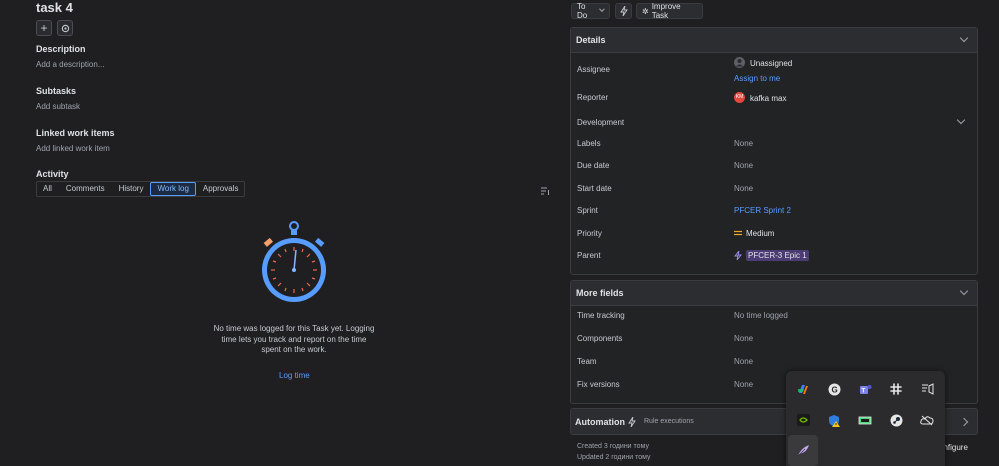 The height and width of the screenshot is (466, 999). I want to click on nvidia-icon, so click(803, 420).